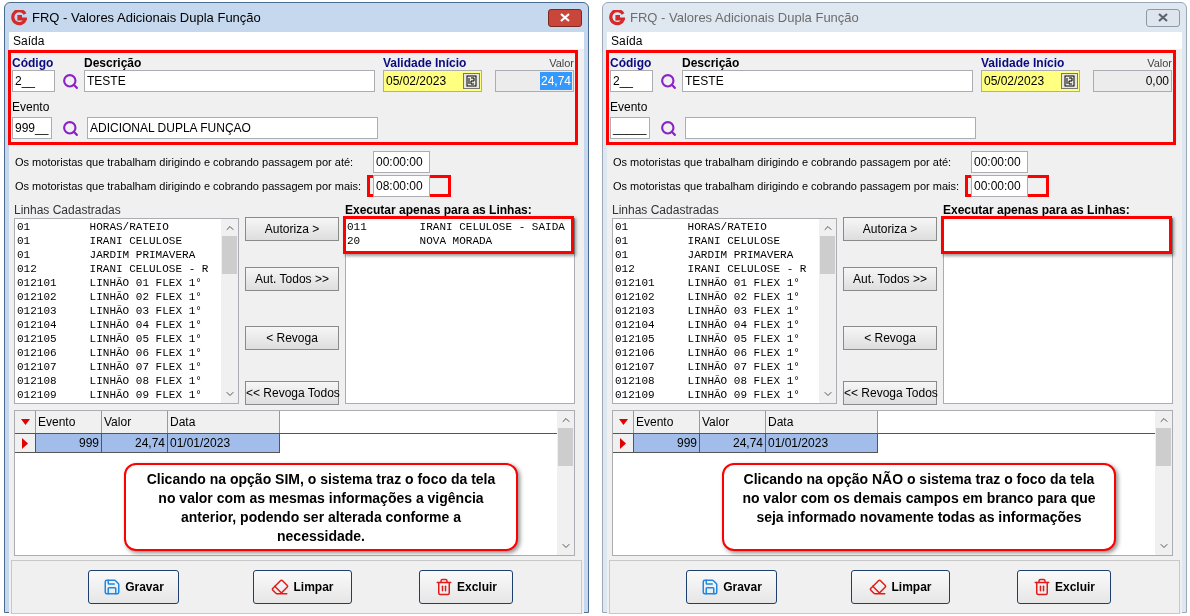  What do you see at coordinates (112, 587) in the screenshot?
I see `save-icon` at bounding box center [112, 587].